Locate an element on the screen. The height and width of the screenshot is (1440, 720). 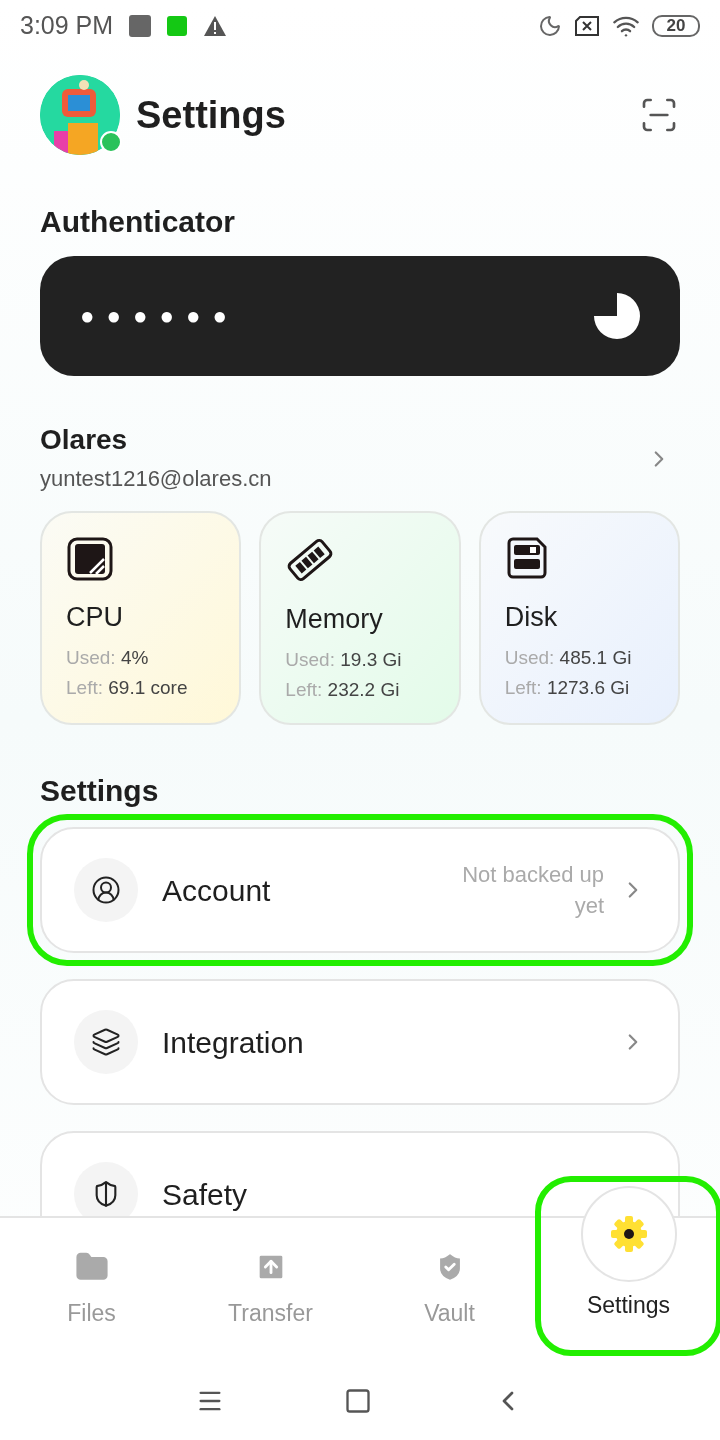
row-label: Integration is located at coordinates (233, 1042).